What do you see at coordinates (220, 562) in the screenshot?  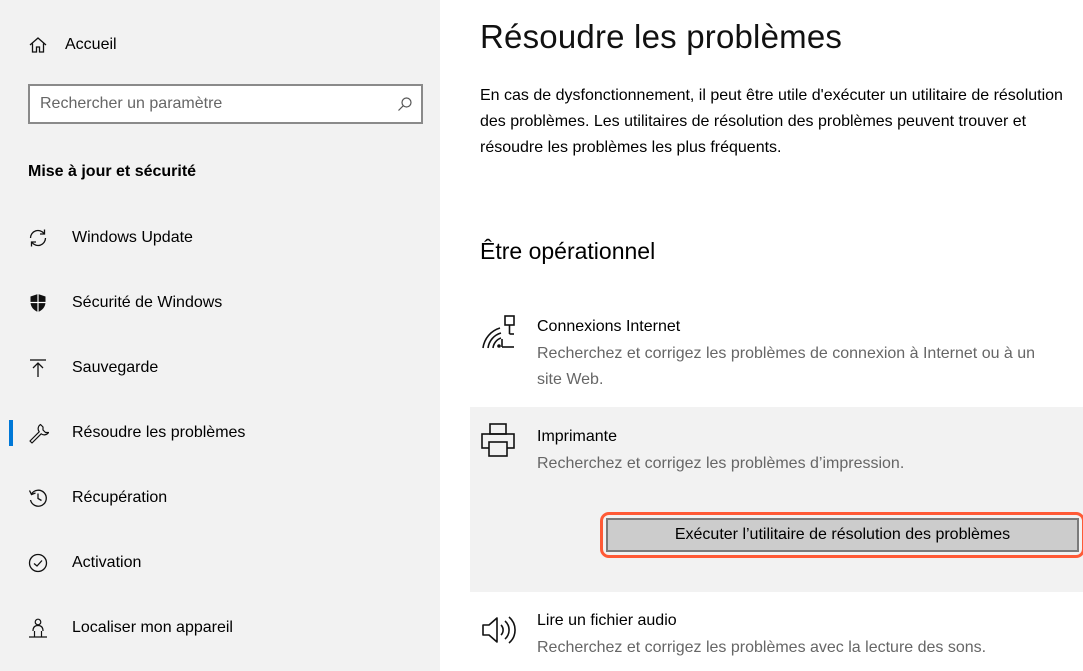 I see `sidebar-item-activation: Activation` at bounding box center [220, 562].